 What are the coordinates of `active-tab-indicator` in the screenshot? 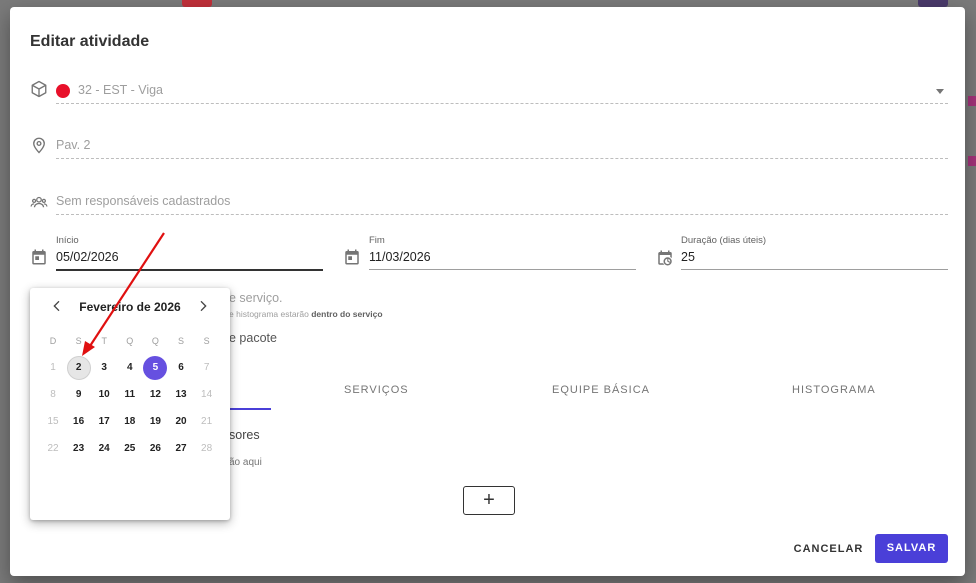 It's located at (250, 409).